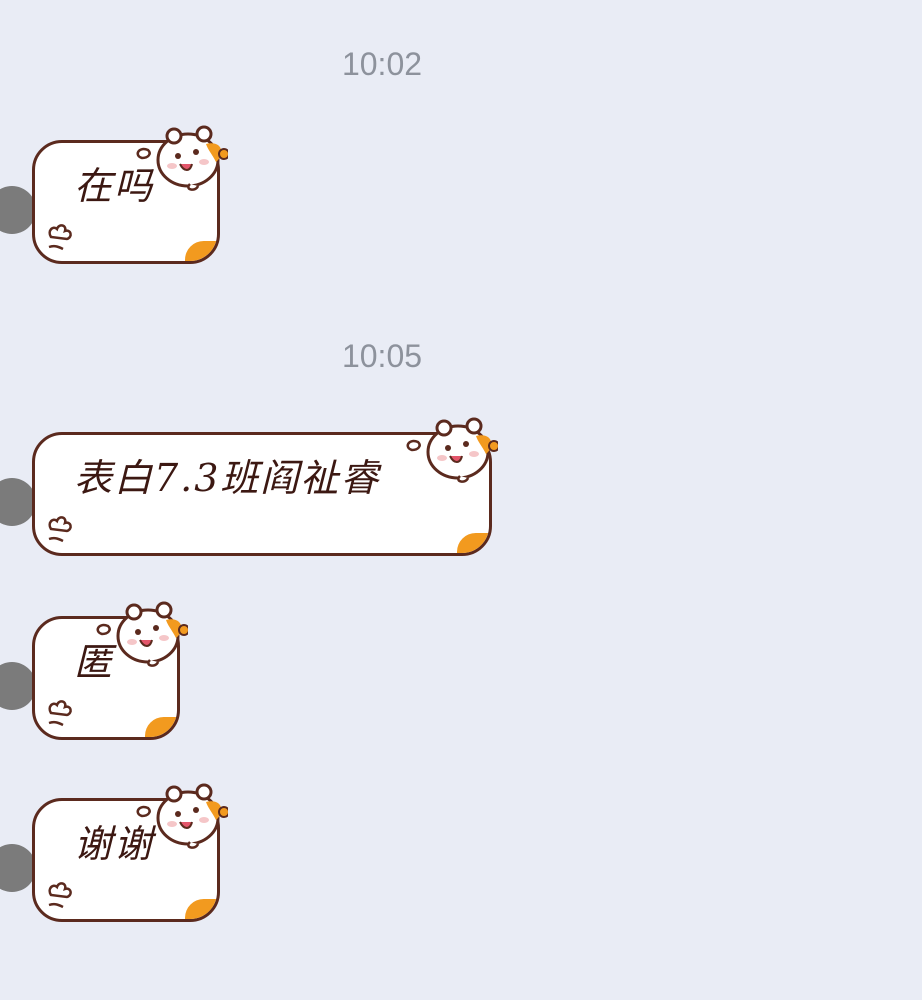 The image size is (922, 1000). What do you see at coordinates (227, 478) in the screenshot?
I see `message-text: 表白7.3班阎祉睿` at bounding box center [227, 478].